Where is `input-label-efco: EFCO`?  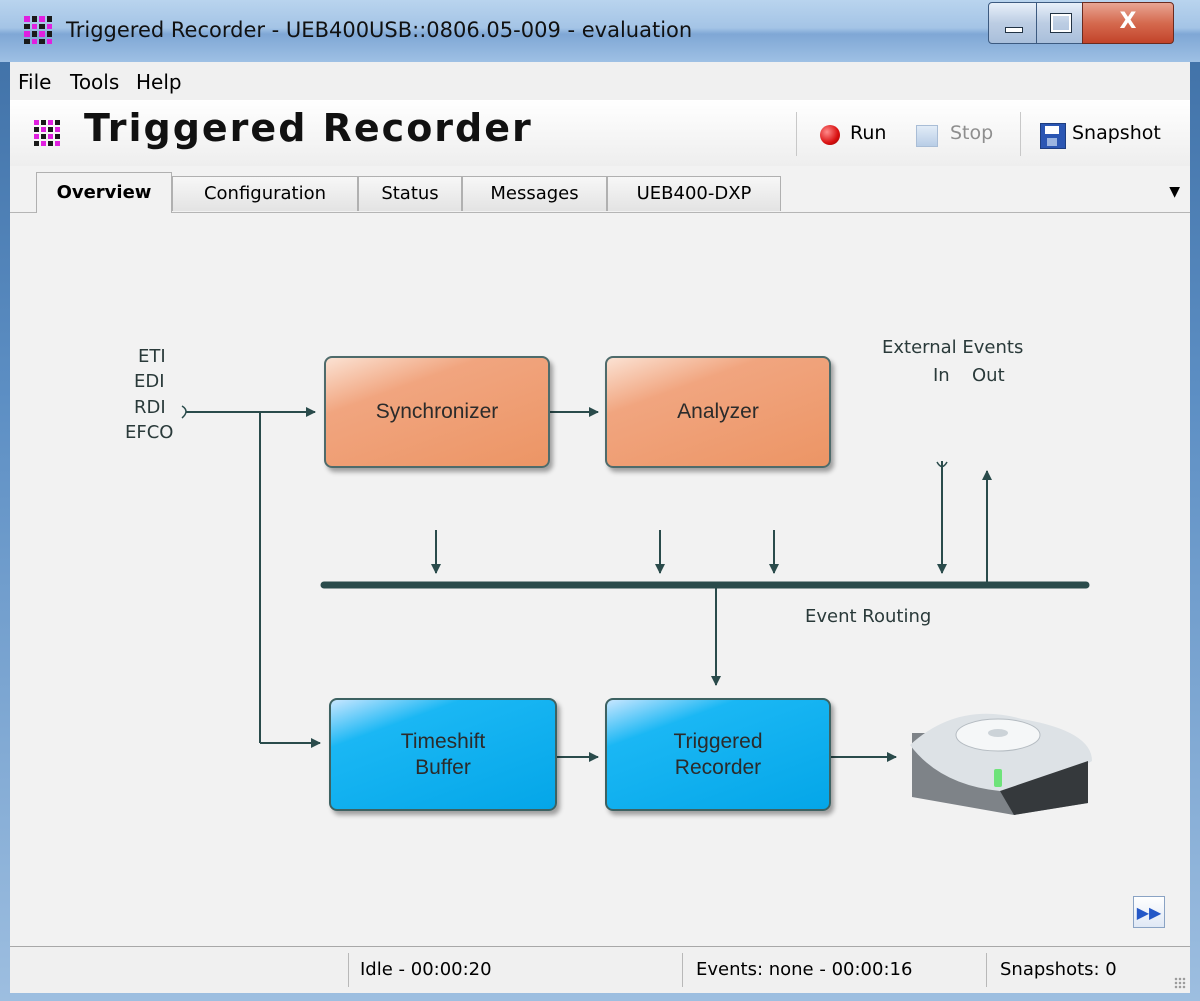 input-label-efco: EFCO is located at coordinates (149, 432).